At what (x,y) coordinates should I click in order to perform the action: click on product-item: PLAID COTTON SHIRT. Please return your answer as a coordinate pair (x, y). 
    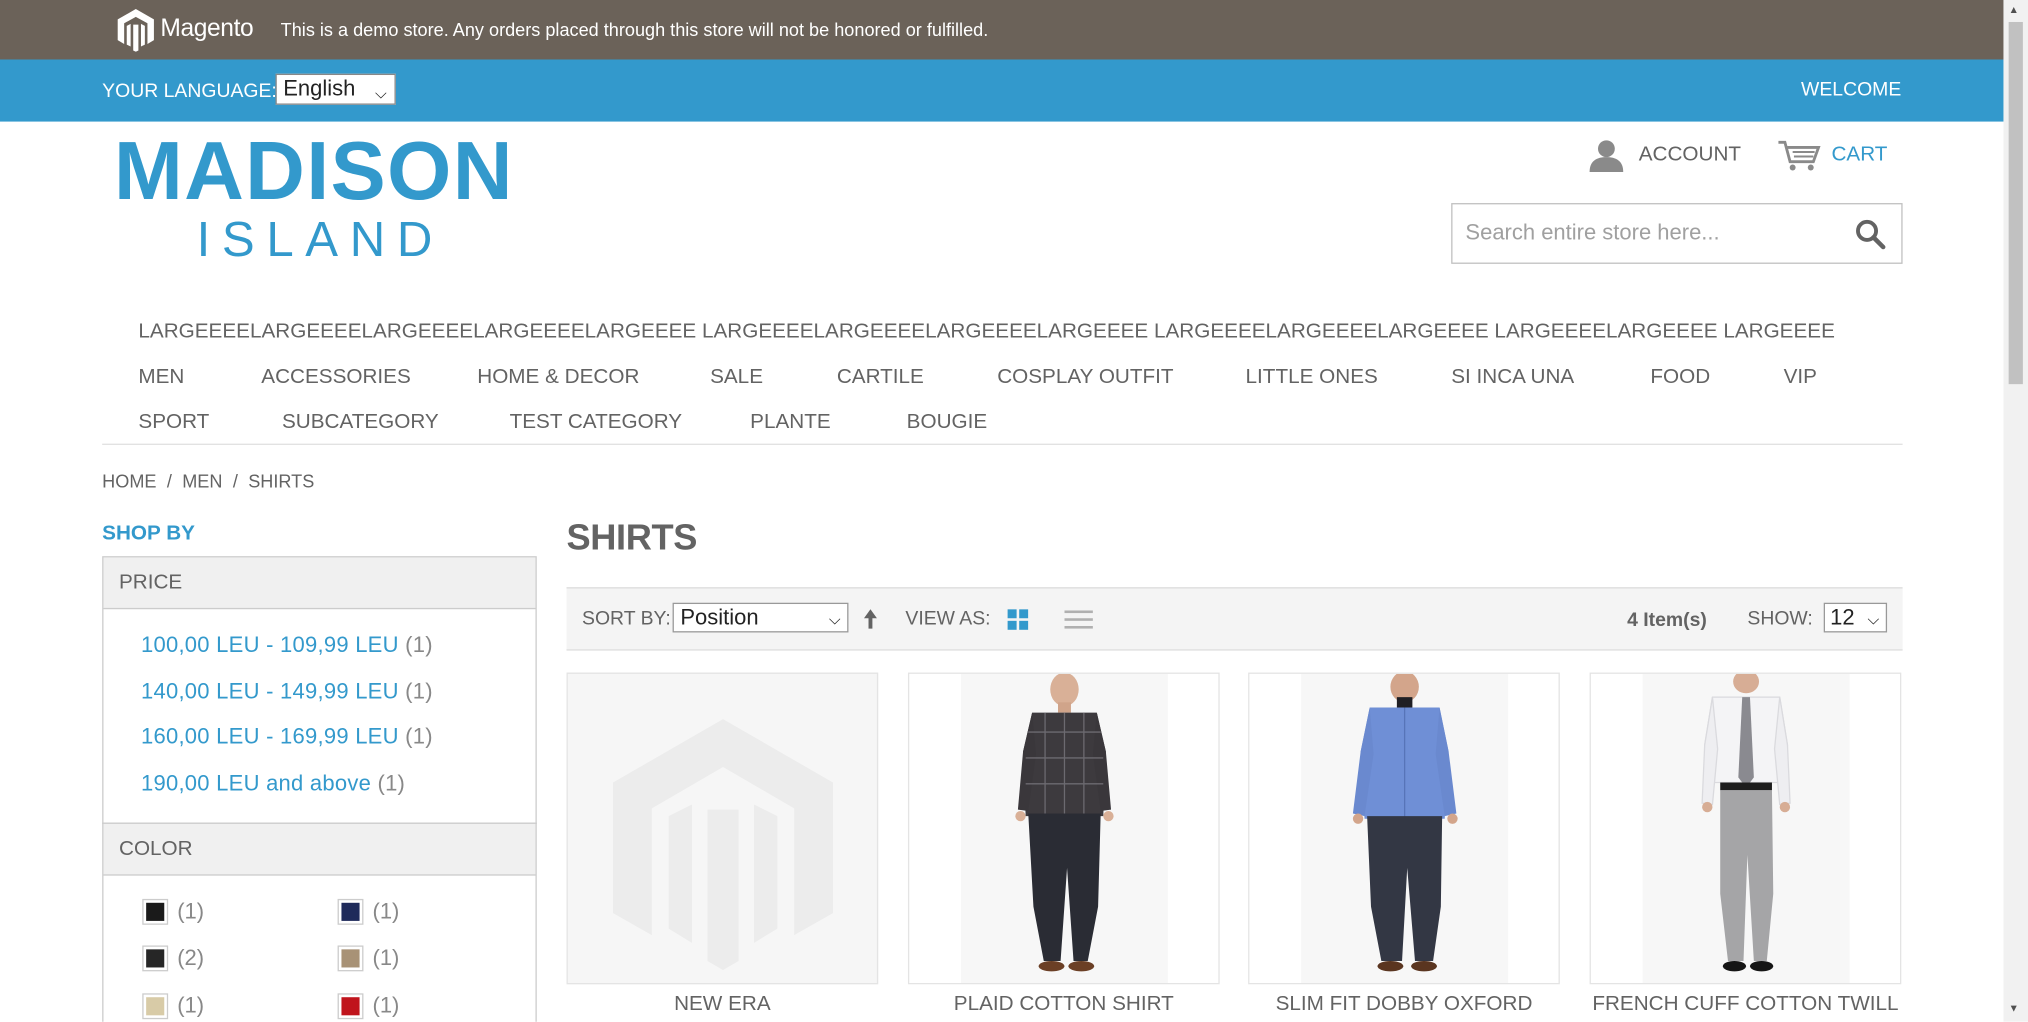
    Looking at the image, I should click on (1063, 844).